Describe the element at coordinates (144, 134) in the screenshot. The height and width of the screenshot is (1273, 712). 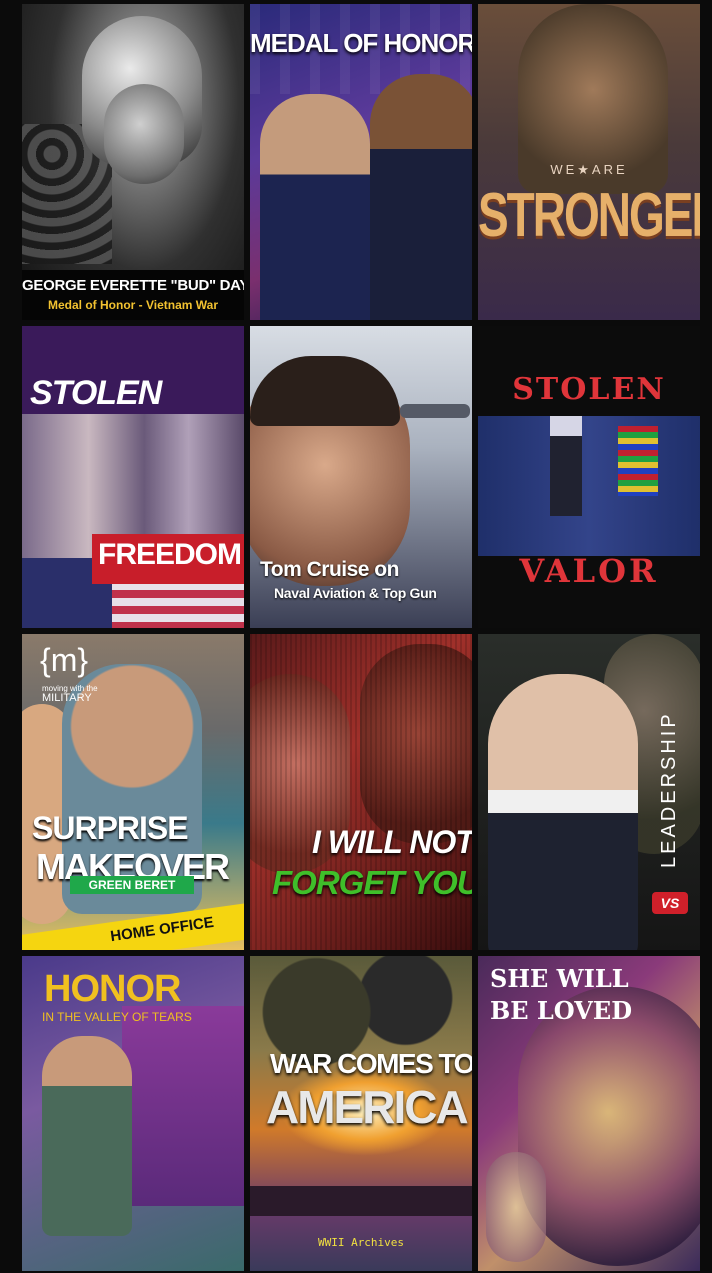
I see `pilot-face` at that location.